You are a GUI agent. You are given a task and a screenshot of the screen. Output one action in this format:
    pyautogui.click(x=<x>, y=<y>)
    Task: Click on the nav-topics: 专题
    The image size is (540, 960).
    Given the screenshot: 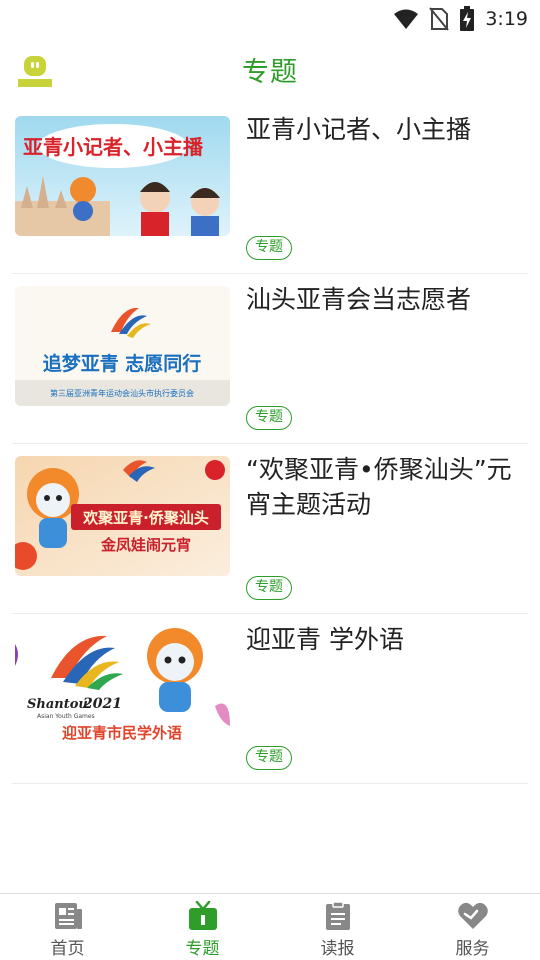 What is the action you would take?
    pyautogui.click(x=202, y=927)
    